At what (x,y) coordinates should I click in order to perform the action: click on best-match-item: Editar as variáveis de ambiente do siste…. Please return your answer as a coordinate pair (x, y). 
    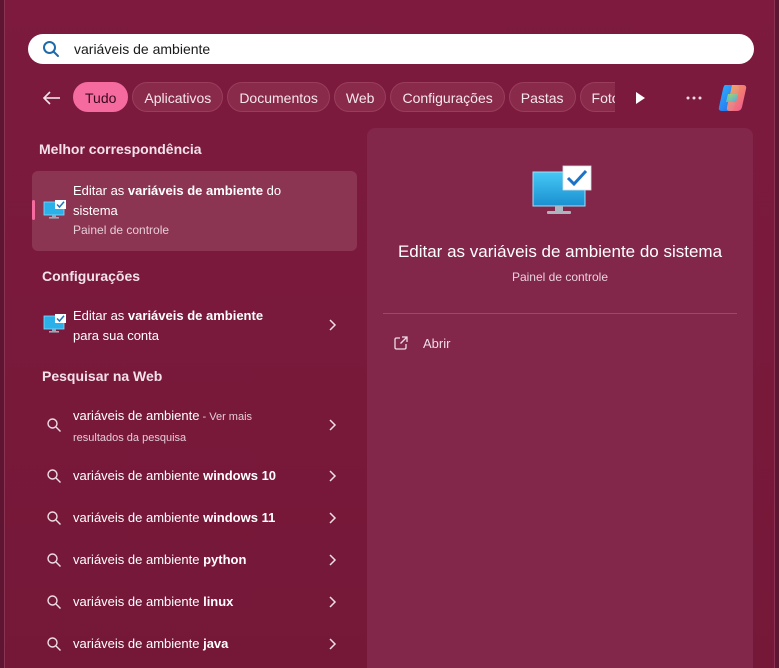
    Looking at the image, I should click on (194, 211).